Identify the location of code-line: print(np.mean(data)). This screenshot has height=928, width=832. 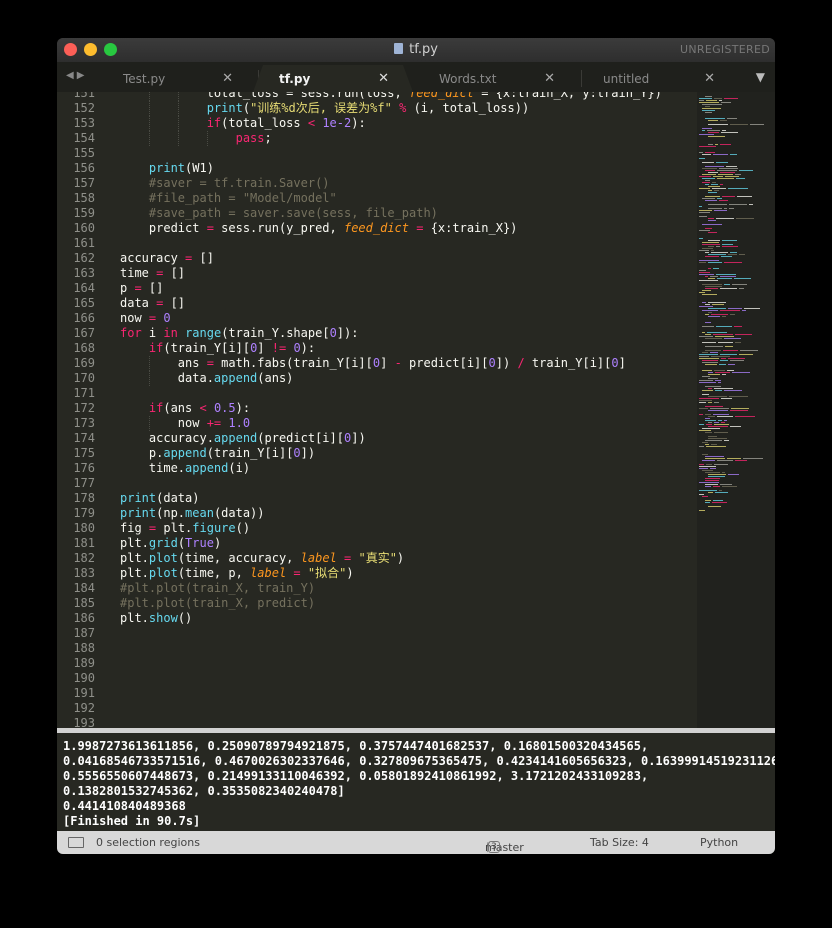
(192, 513).